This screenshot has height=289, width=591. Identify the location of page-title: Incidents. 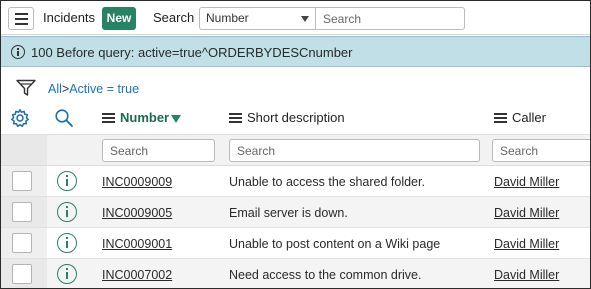
(69, 17).